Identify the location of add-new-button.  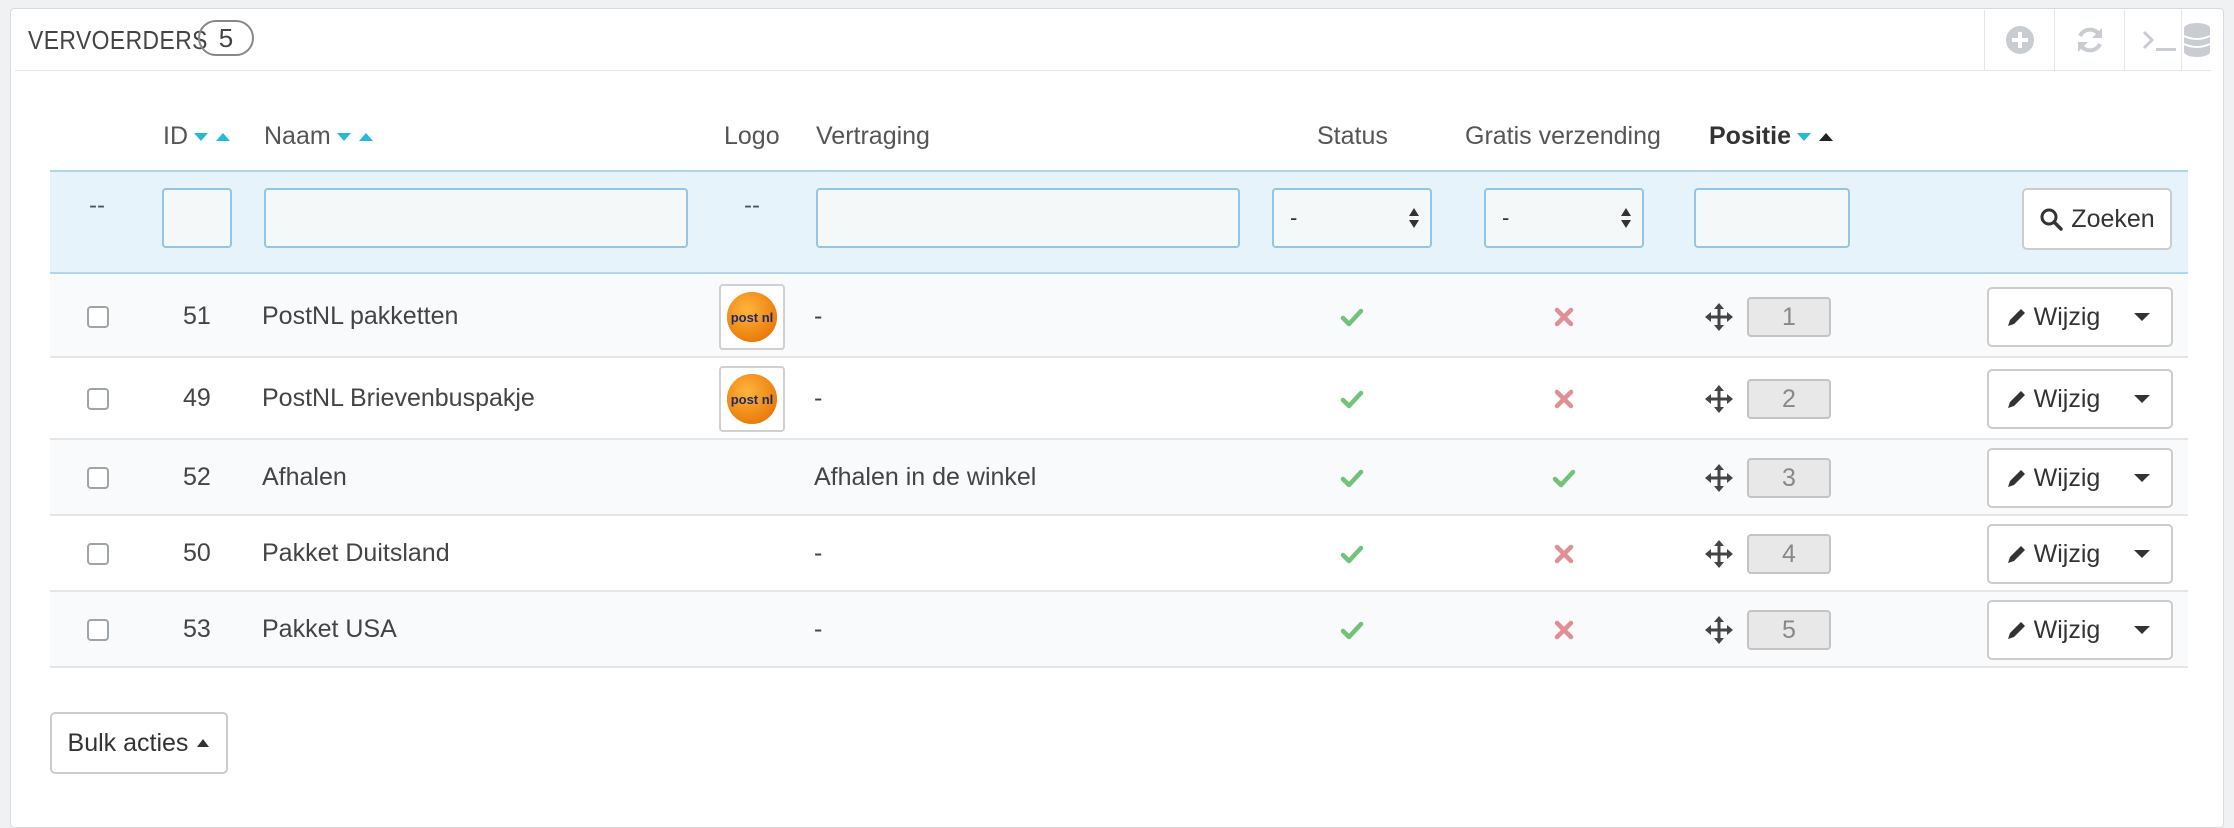
(2019, 40).